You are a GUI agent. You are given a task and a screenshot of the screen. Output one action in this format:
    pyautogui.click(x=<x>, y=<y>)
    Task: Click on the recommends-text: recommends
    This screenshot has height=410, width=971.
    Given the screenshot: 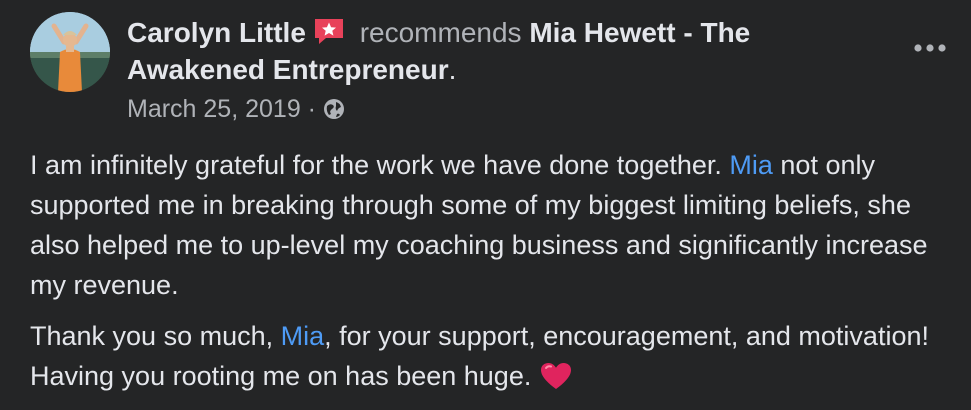 What is the action you would take?
    pyautogui.click(x=440, y=32)
    